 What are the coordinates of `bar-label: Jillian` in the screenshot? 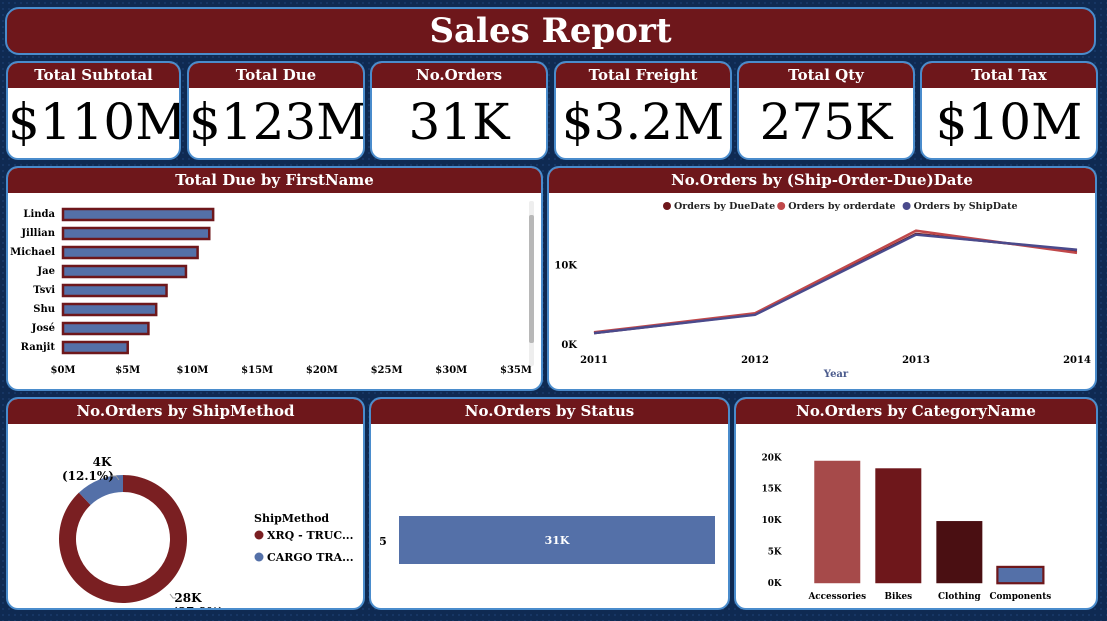 It's located at (37, 233).